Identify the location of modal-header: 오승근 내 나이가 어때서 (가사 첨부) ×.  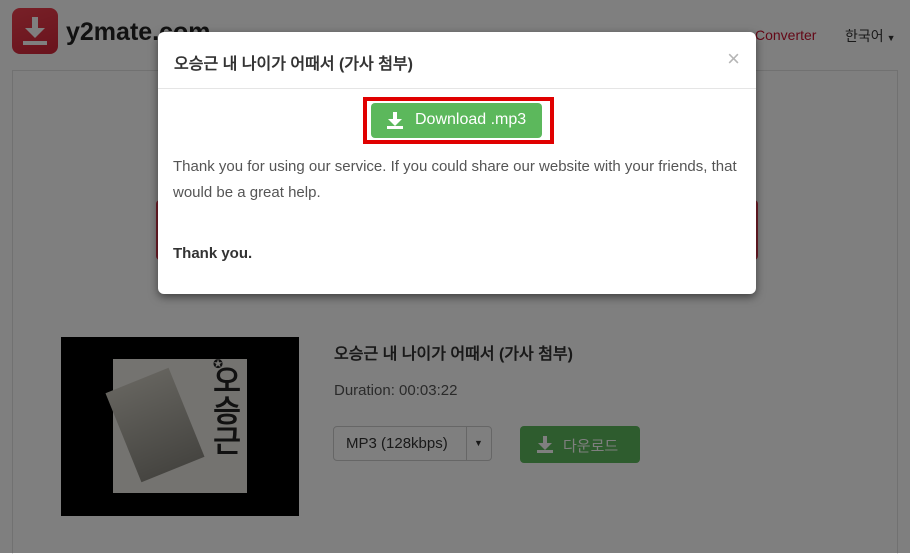
(457, 60).